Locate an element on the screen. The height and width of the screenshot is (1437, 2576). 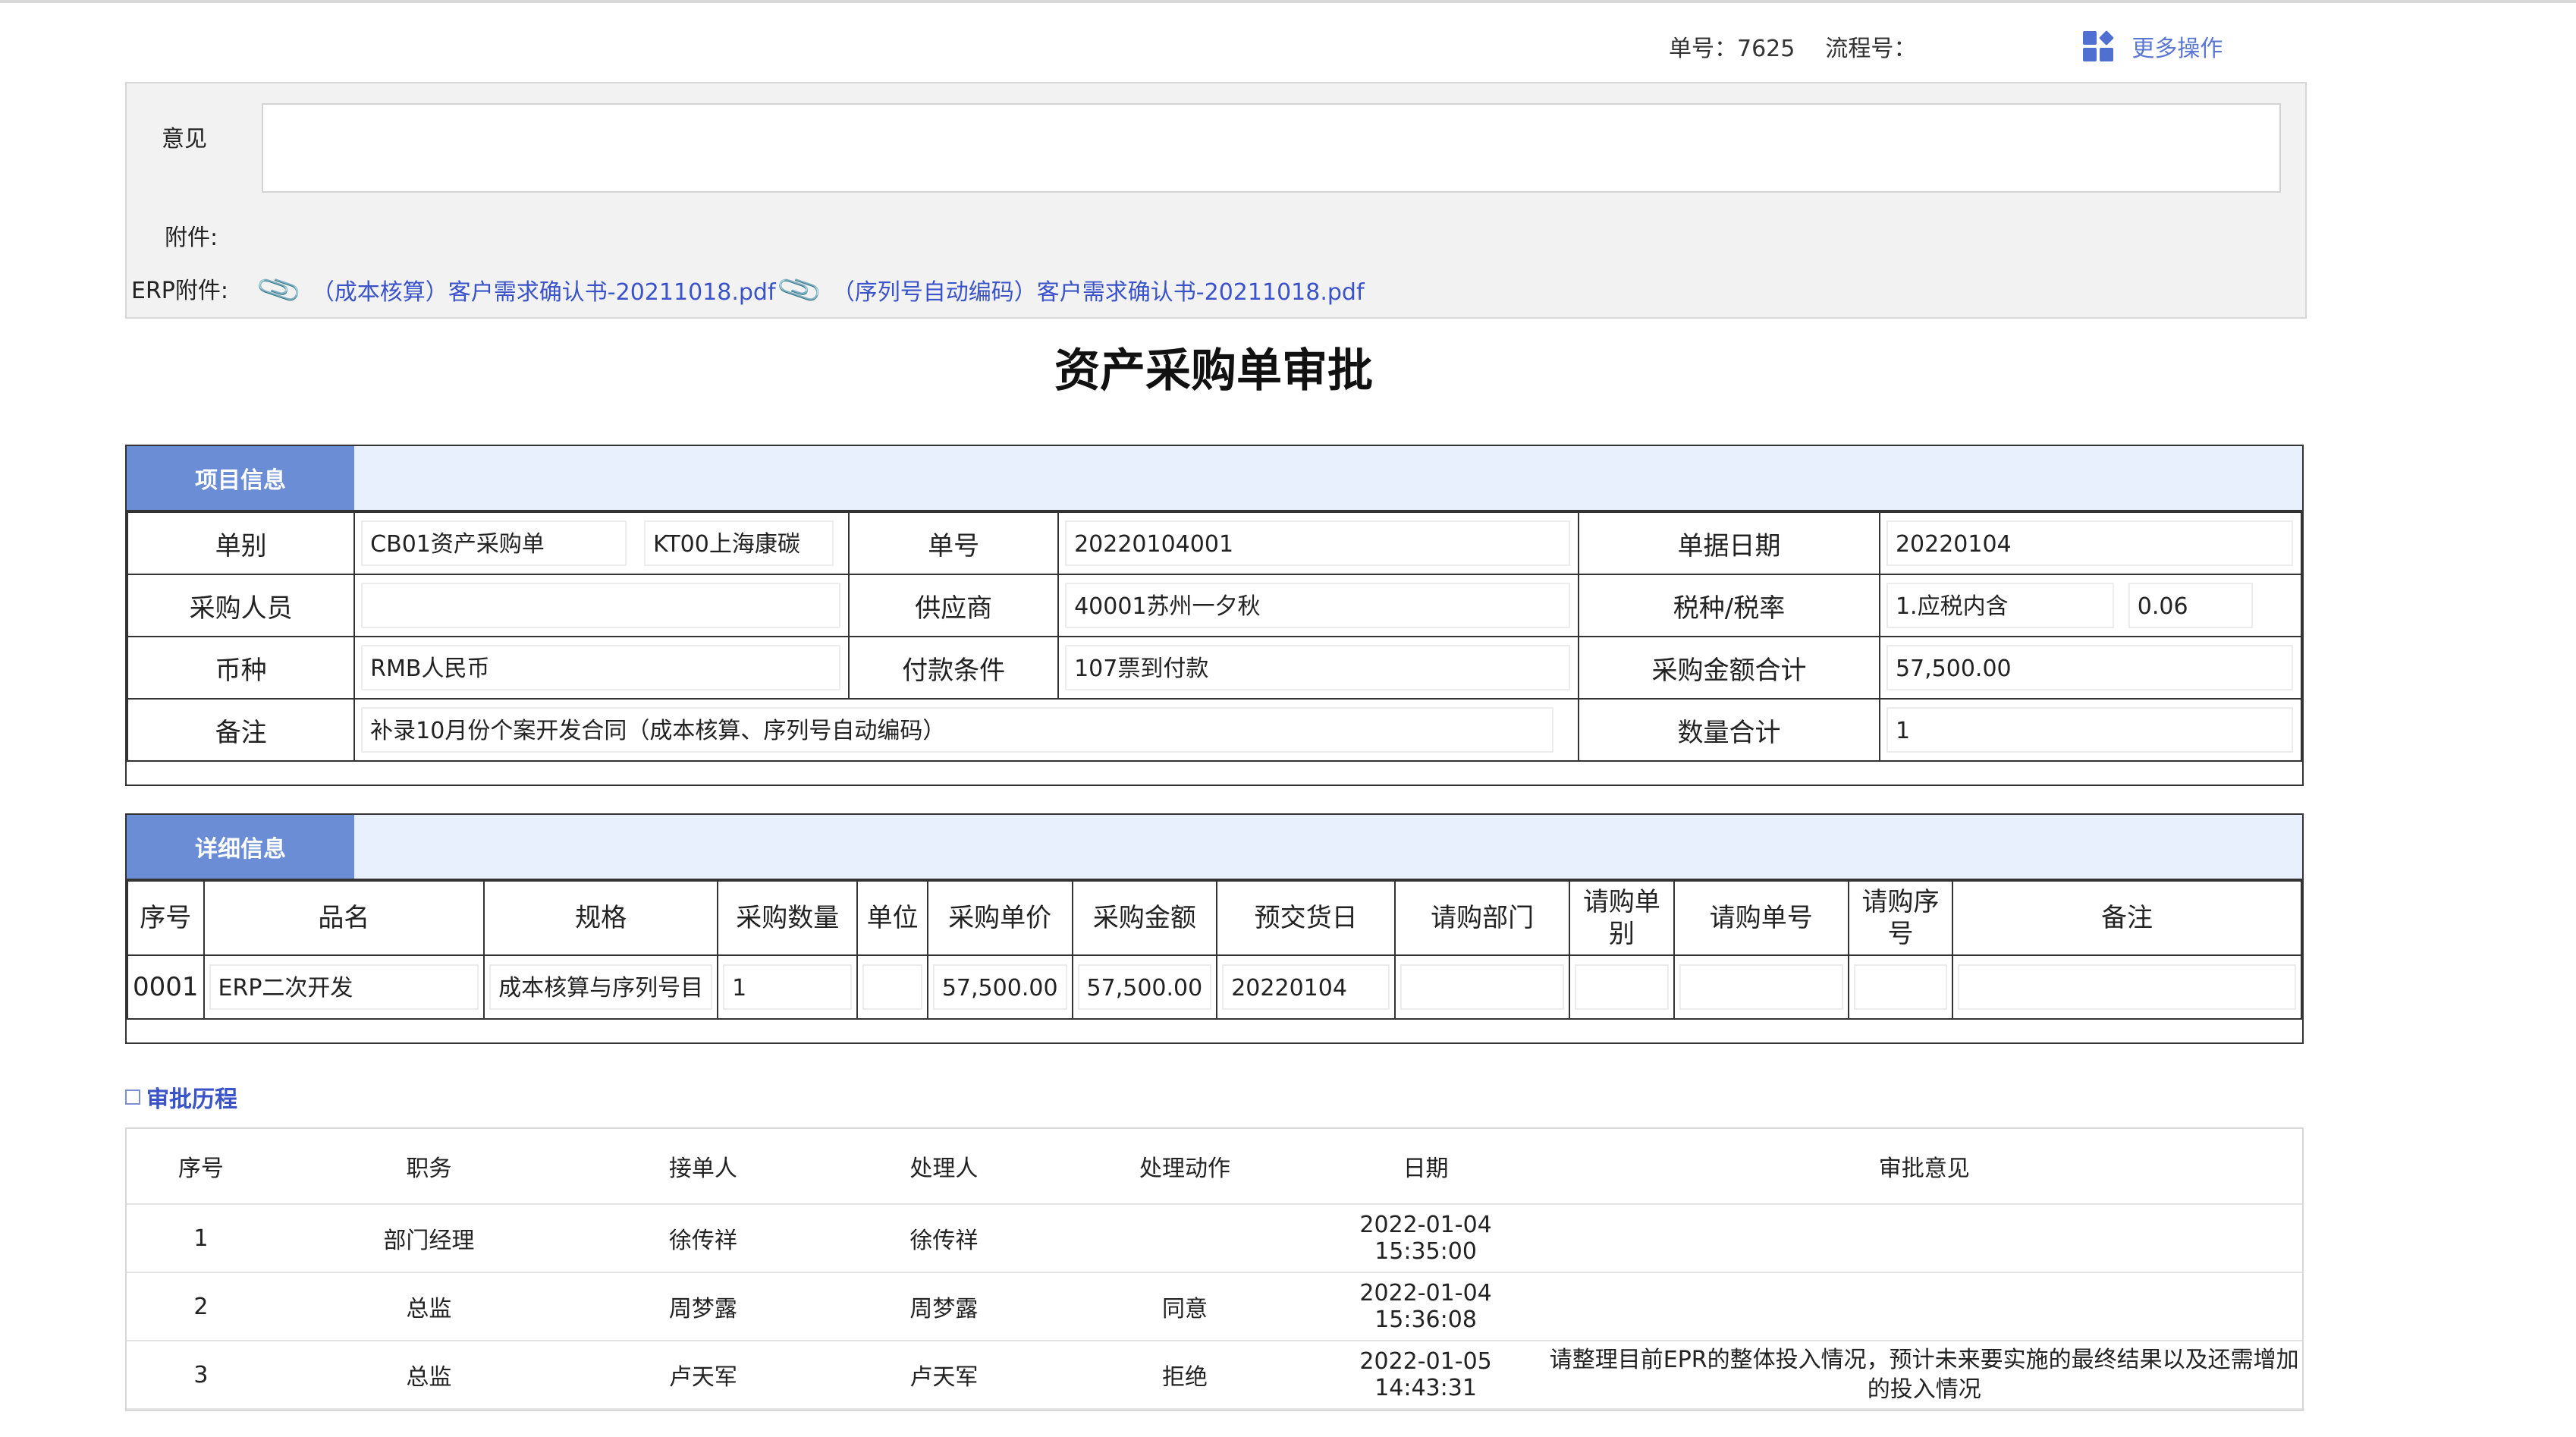
total-amount-field: 57,500.00 is located at coordinates (2089, 667).